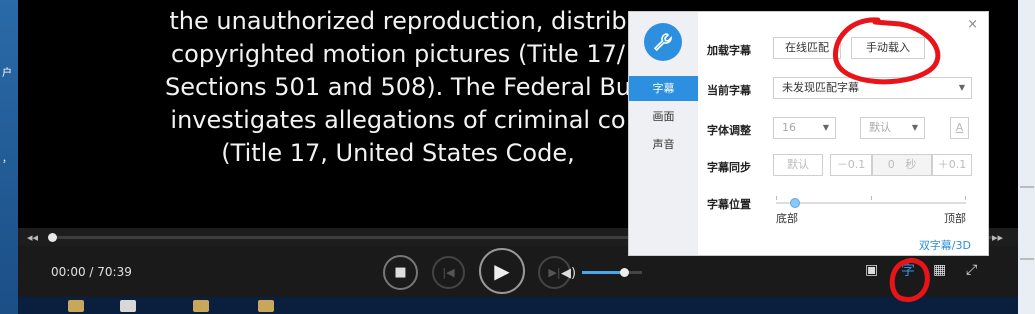 This screenshot has height=314, width=1035. I want to click on stop-icon: ■, so click(400, 272).